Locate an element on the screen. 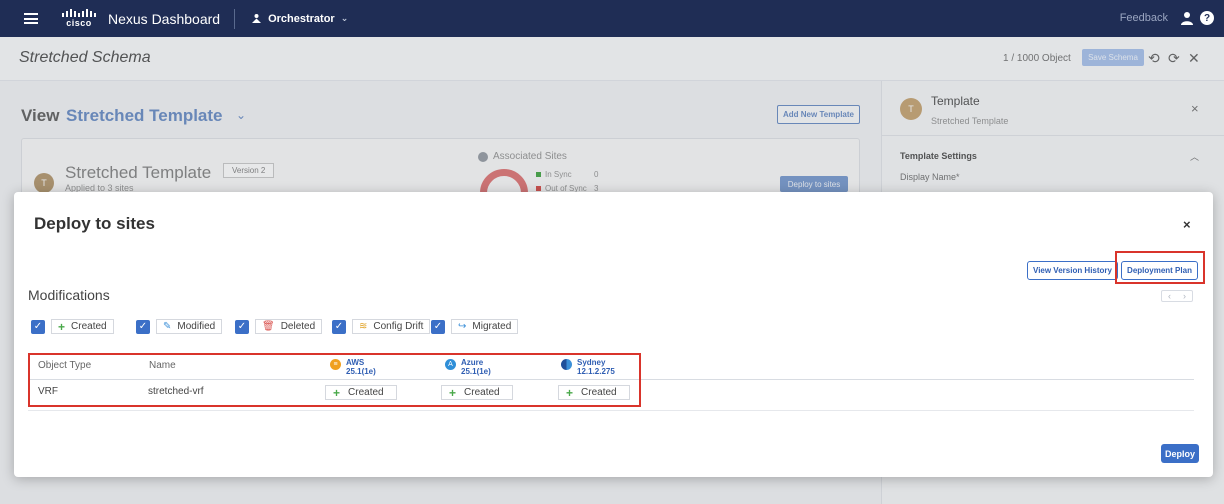 Image resolution: width=1224 pixels, height=504 pixels. cisco-logo: cisco is located at coordinates (79, 18).